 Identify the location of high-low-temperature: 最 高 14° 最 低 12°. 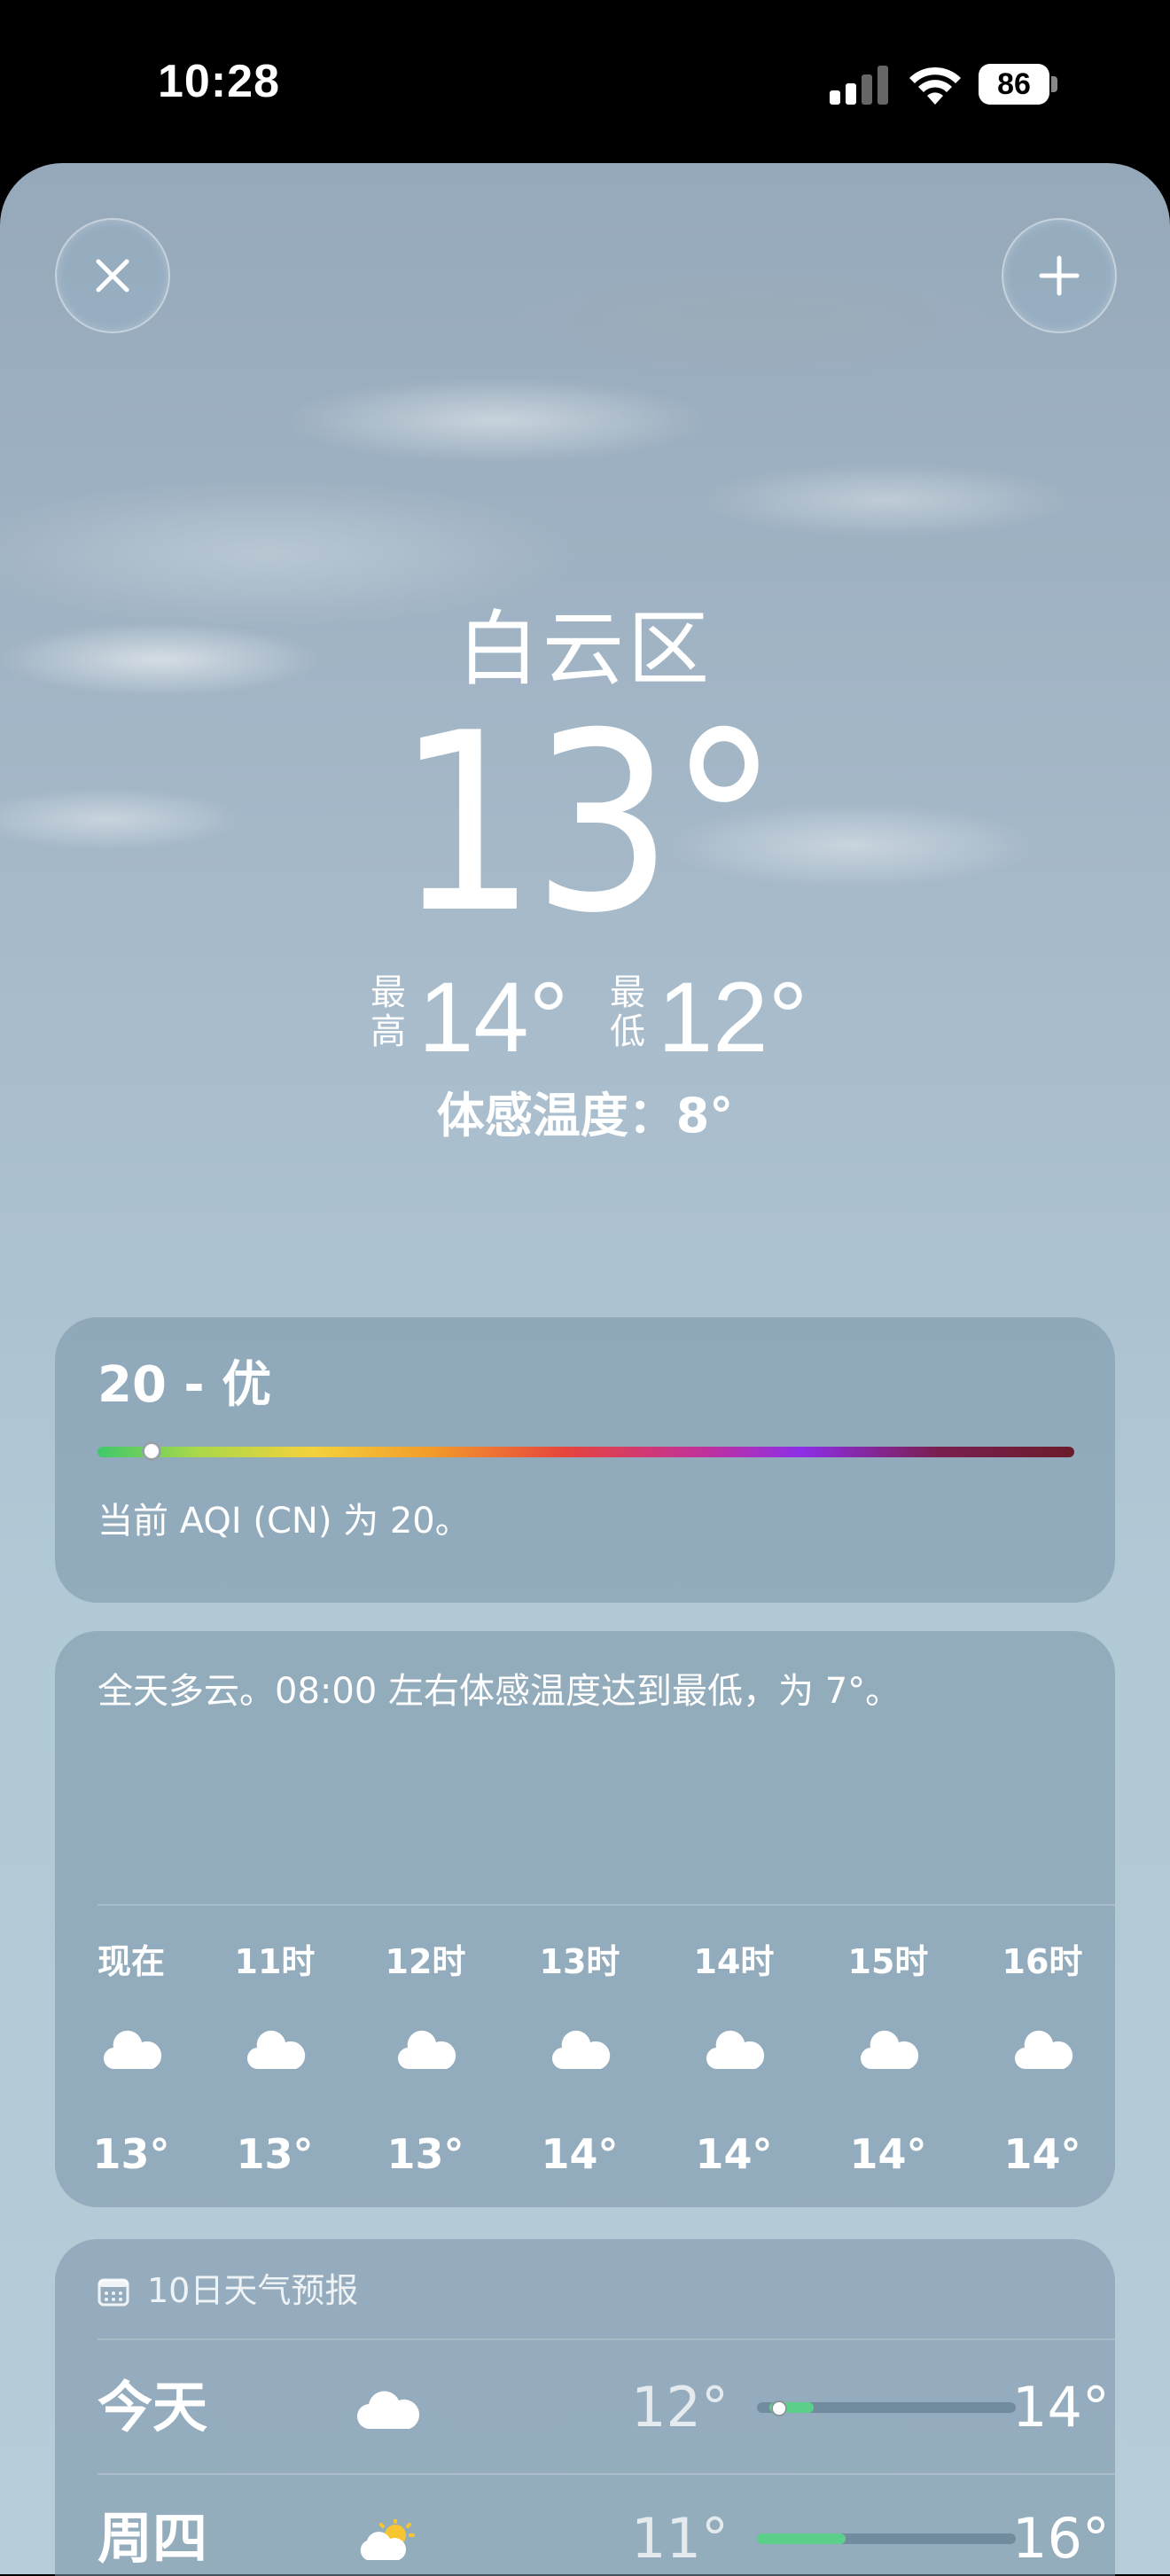
(585, 1018).